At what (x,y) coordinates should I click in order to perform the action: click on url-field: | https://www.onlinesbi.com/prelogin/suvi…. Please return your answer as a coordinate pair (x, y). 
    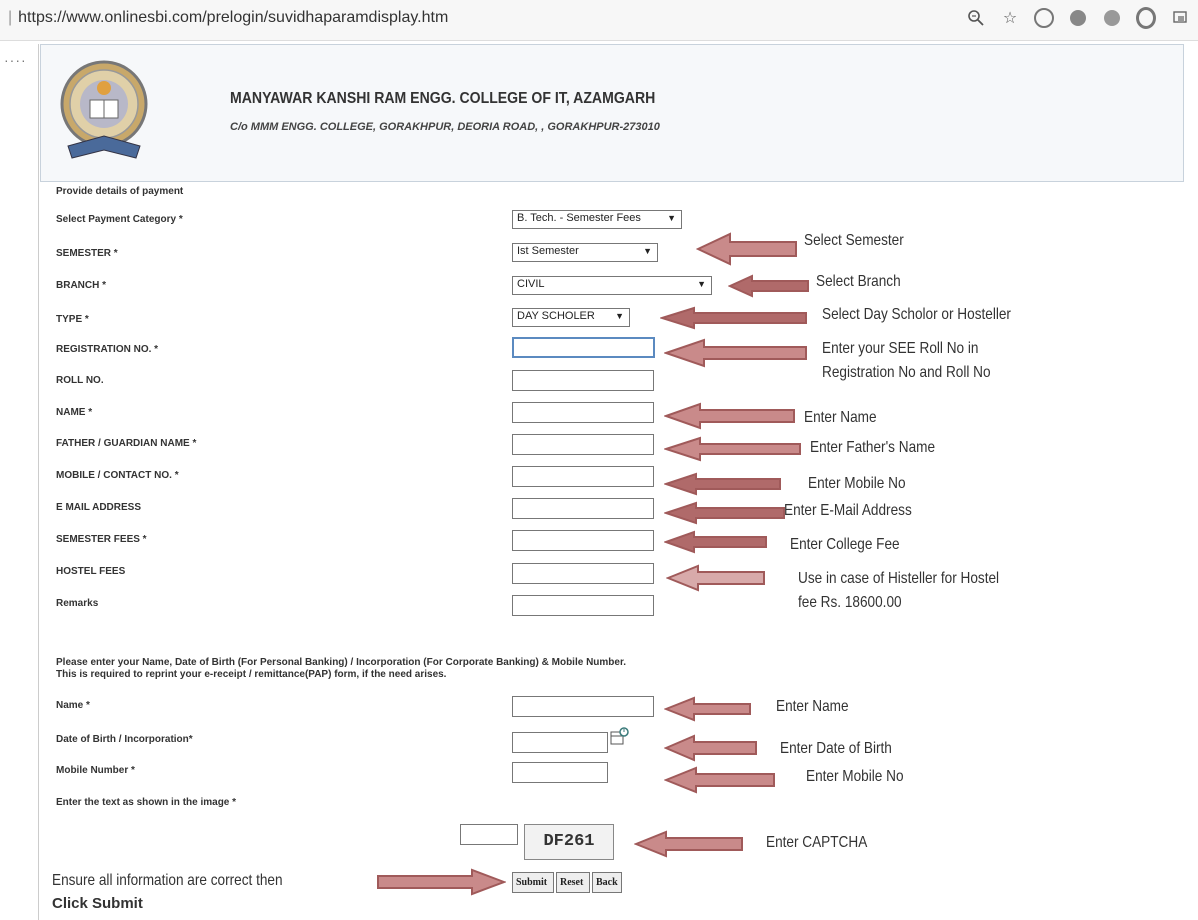
    Looking at the image, I should click on (228, 18).